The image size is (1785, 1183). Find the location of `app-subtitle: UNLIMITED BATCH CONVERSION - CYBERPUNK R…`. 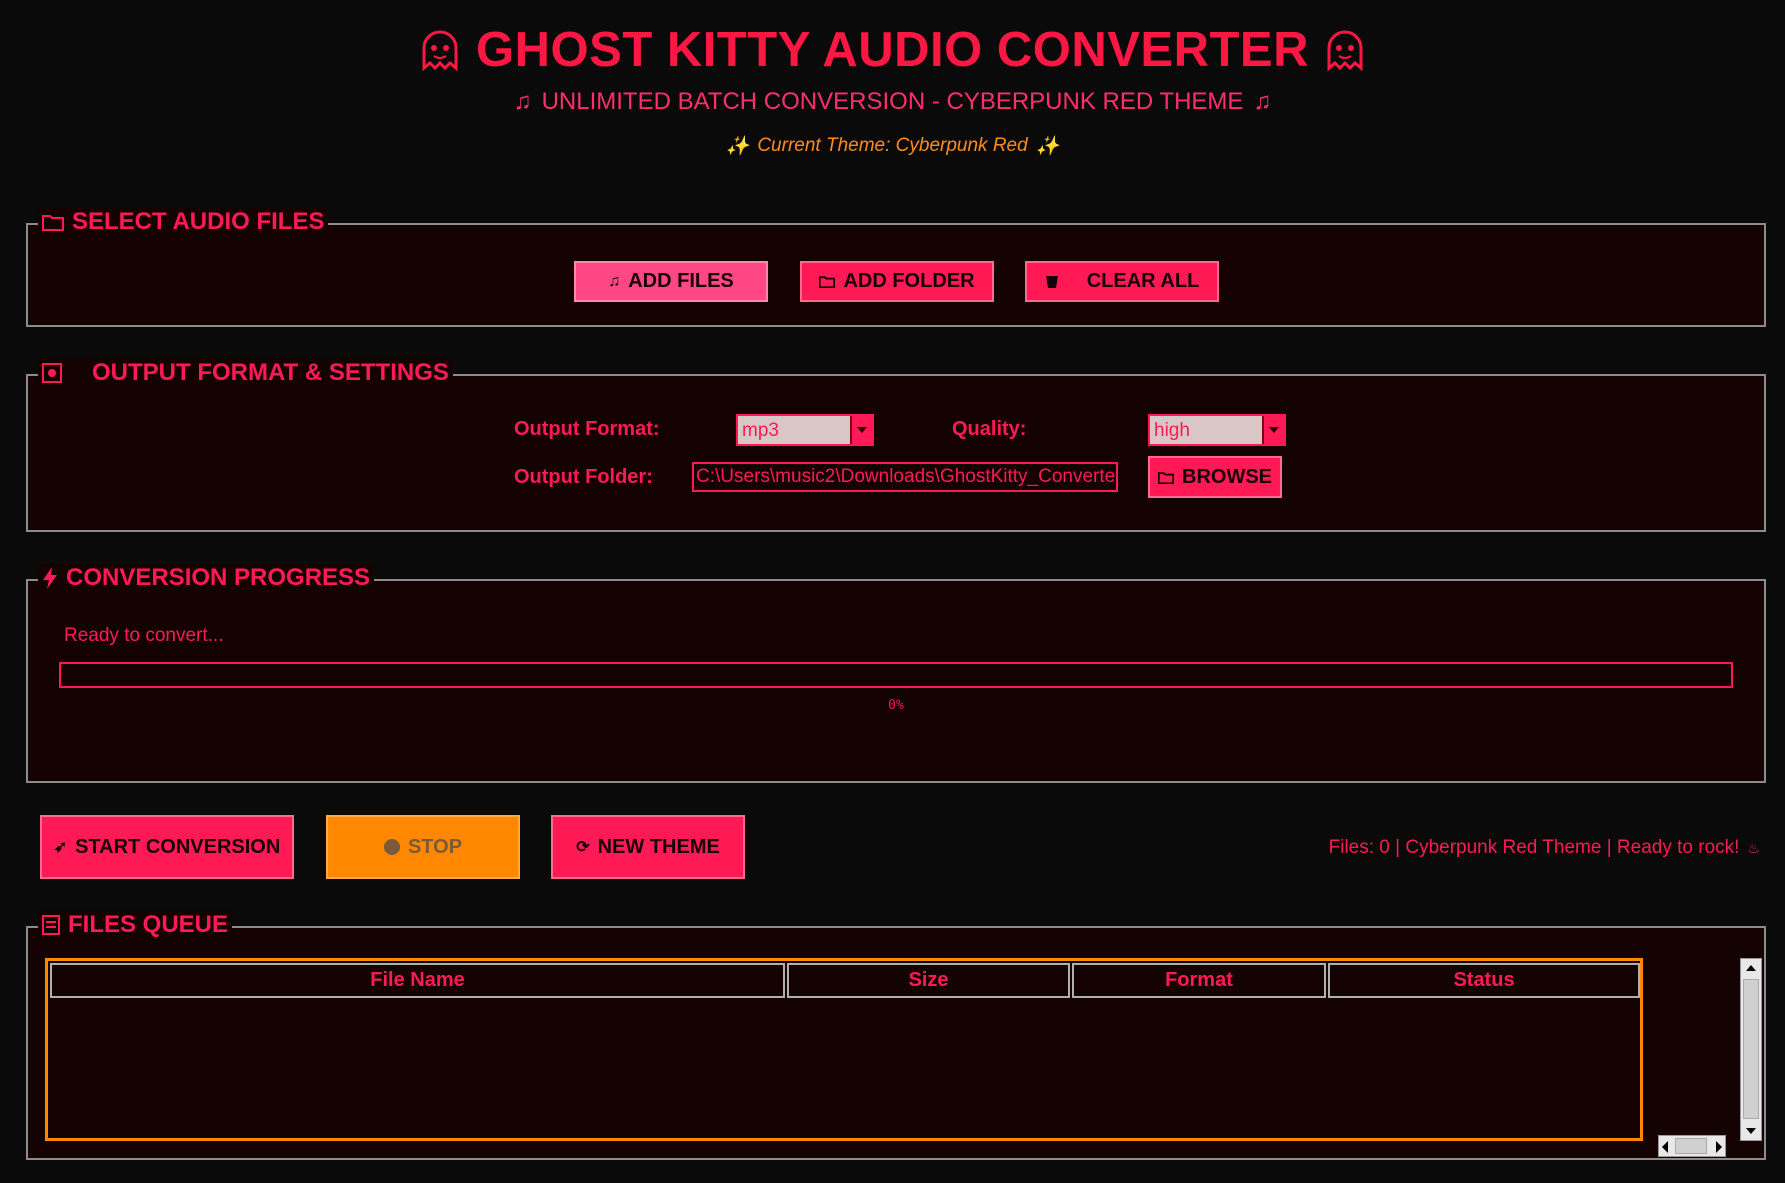

app-subtitle: UNLIMITED BATCH CONVERSION - CYBERPUNK R… is located at coordinates (892, 101).